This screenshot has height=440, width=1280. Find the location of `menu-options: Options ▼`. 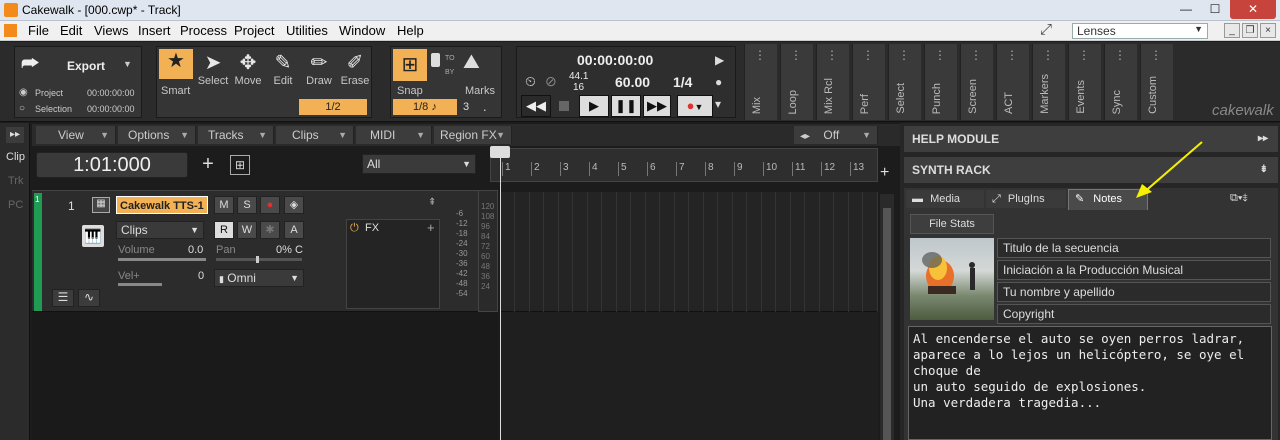

menu-options: Options ▼ is located at coordinates (157, 135).